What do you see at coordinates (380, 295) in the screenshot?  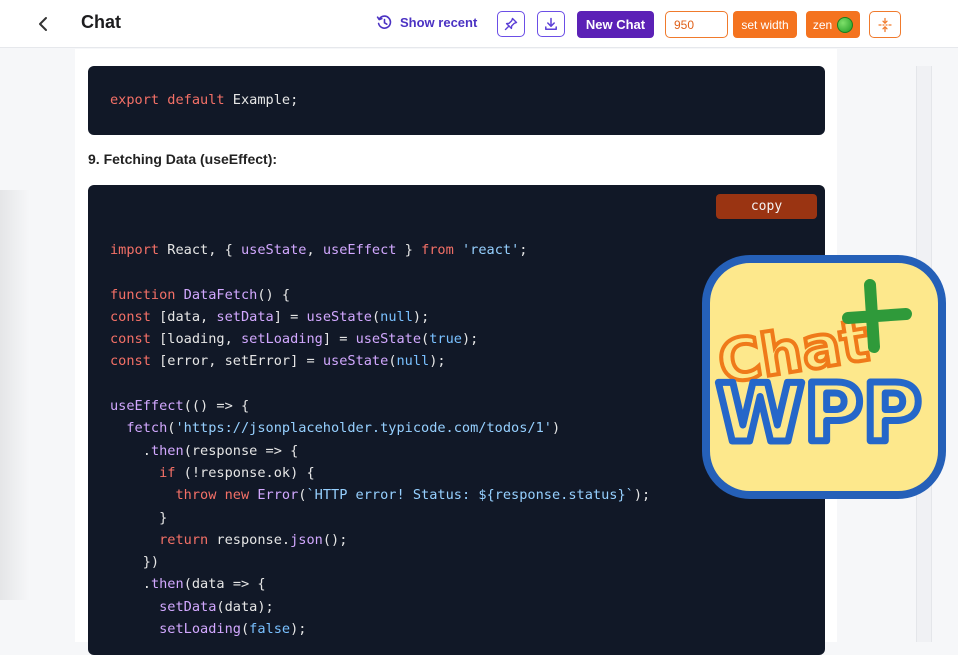 I see `code-line: function DataFetch() {` at bounding box center [380, 295].